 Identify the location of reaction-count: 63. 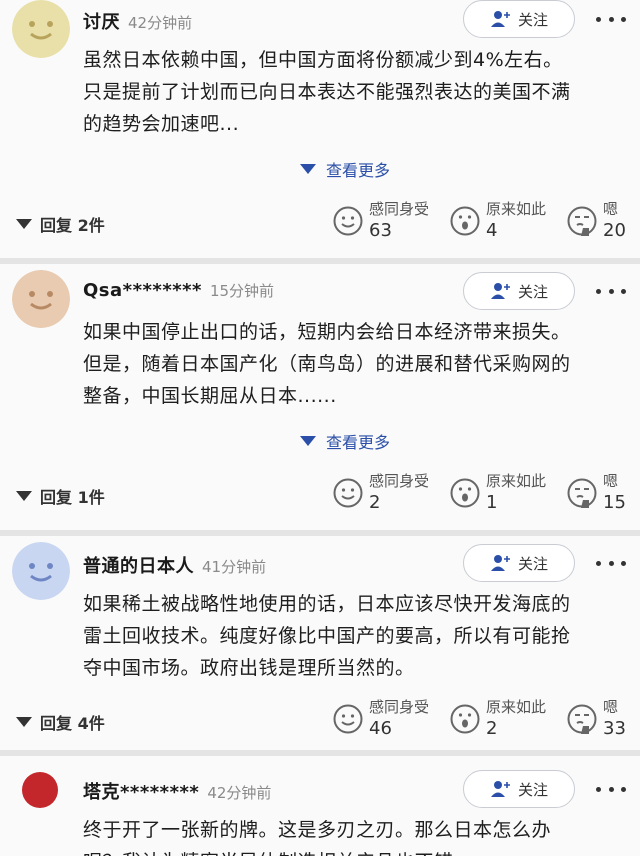
(380, 230).